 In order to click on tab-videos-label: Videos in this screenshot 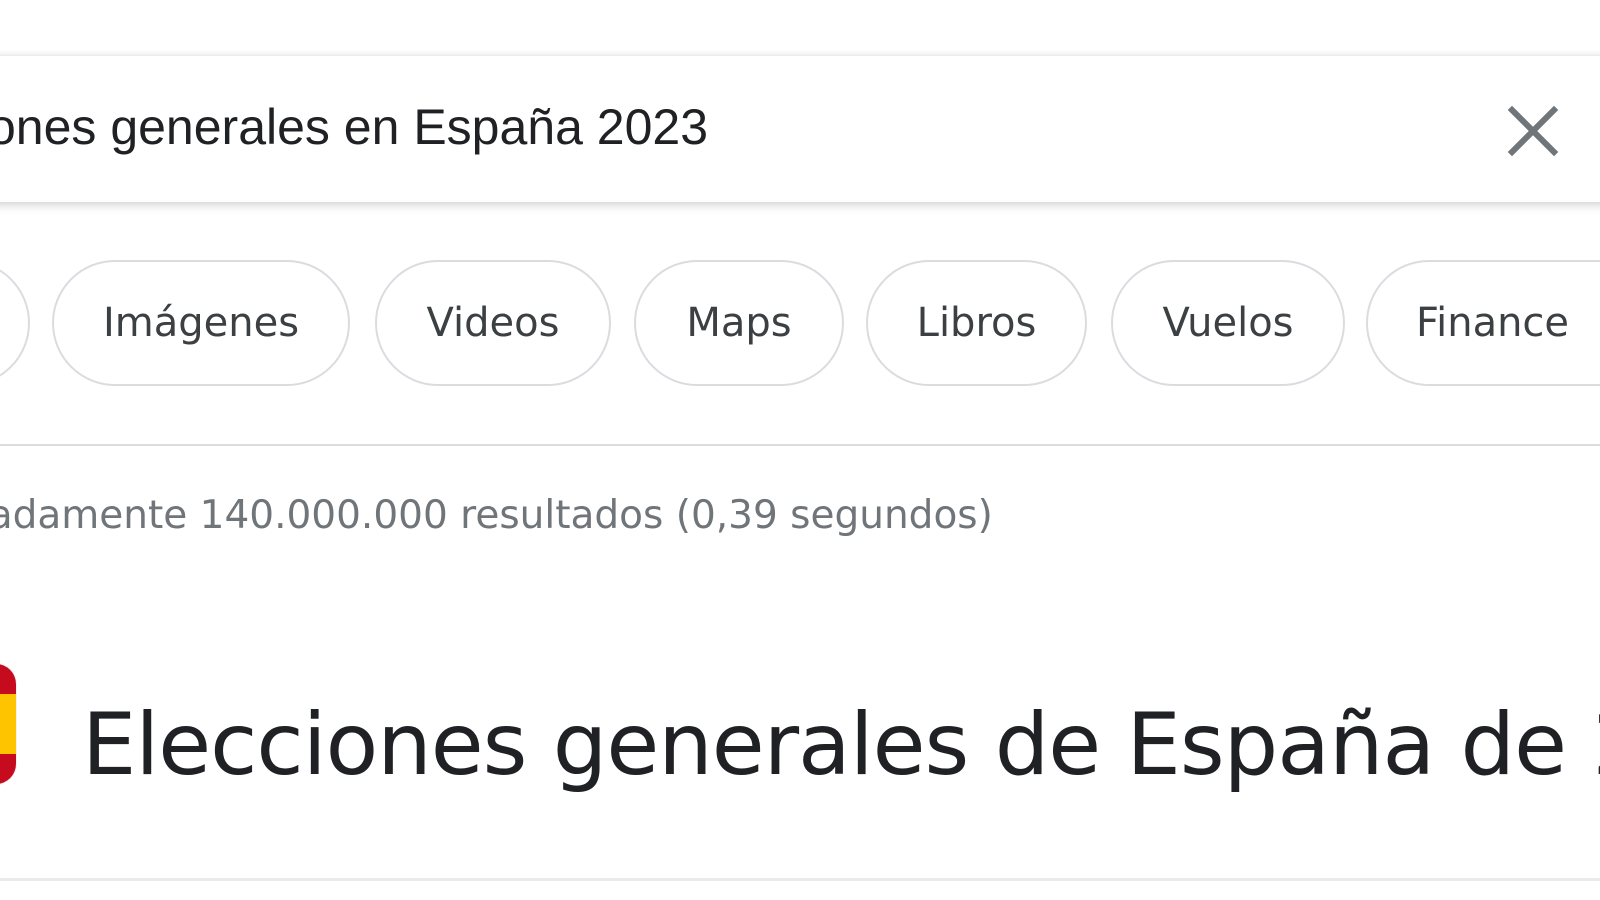, I will do `click(493, 323)`.